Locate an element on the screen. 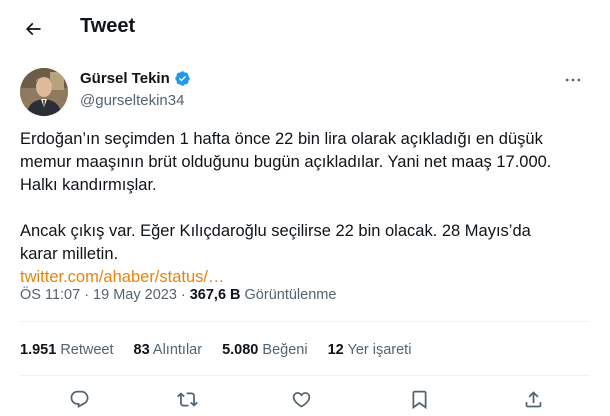 The image size is (610, 416). more-button is located at coordinates (573, 80).